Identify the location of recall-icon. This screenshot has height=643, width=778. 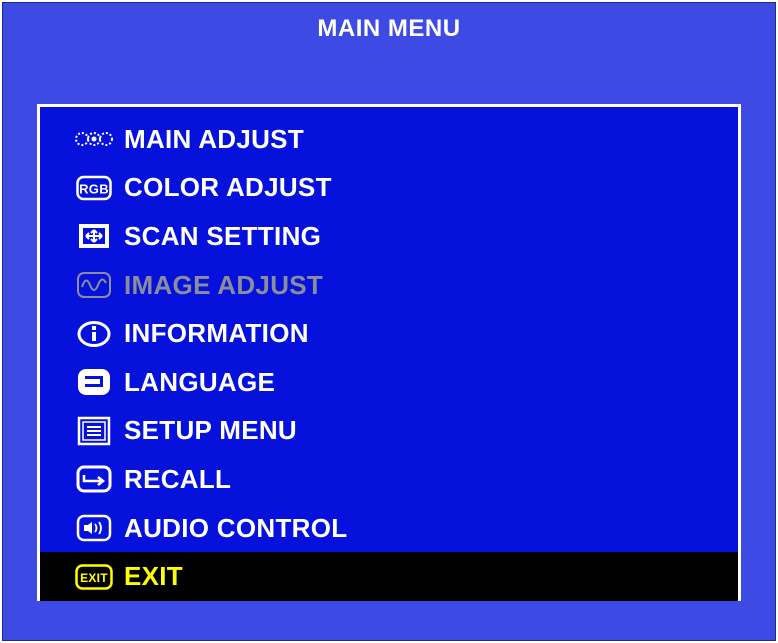
(94, 479).